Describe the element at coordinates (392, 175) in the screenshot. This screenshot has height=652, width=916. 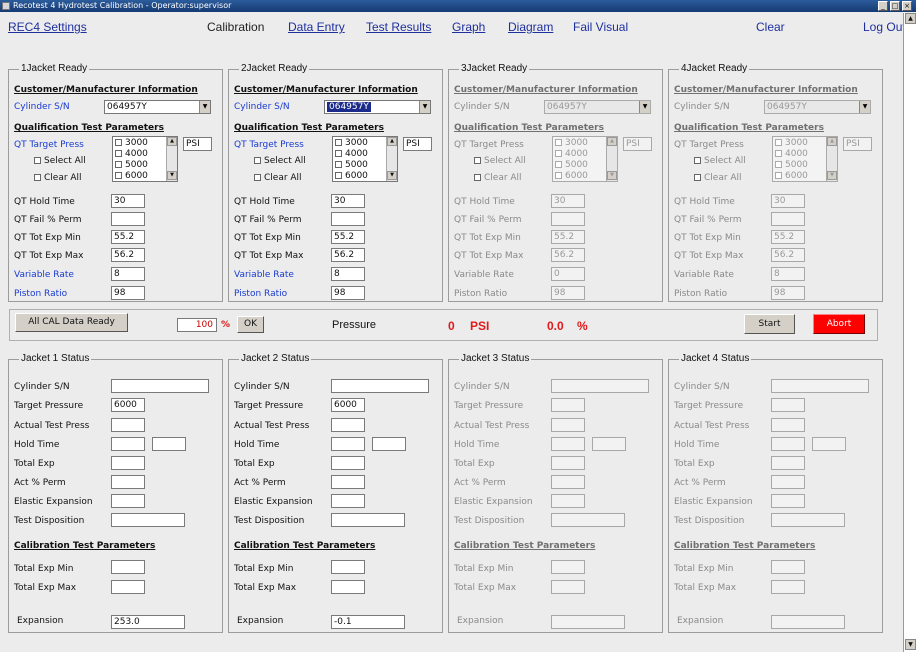
I see `scroll-down-icon: ▼` at that location.